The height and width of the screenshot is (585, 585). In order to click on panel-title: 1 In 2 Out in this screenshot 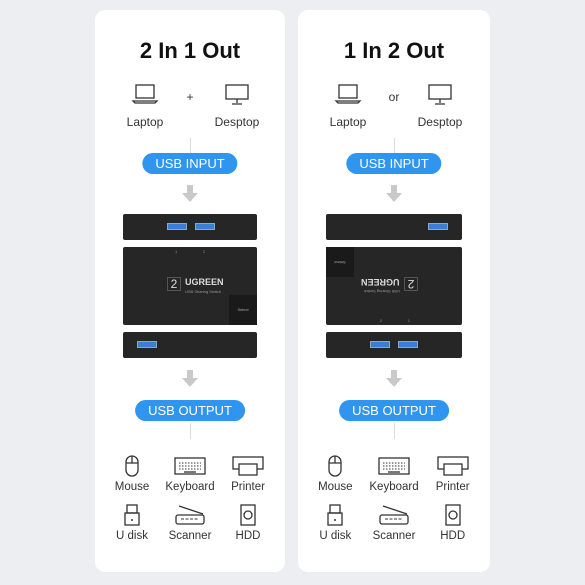, I will do `click(394, 50)`.